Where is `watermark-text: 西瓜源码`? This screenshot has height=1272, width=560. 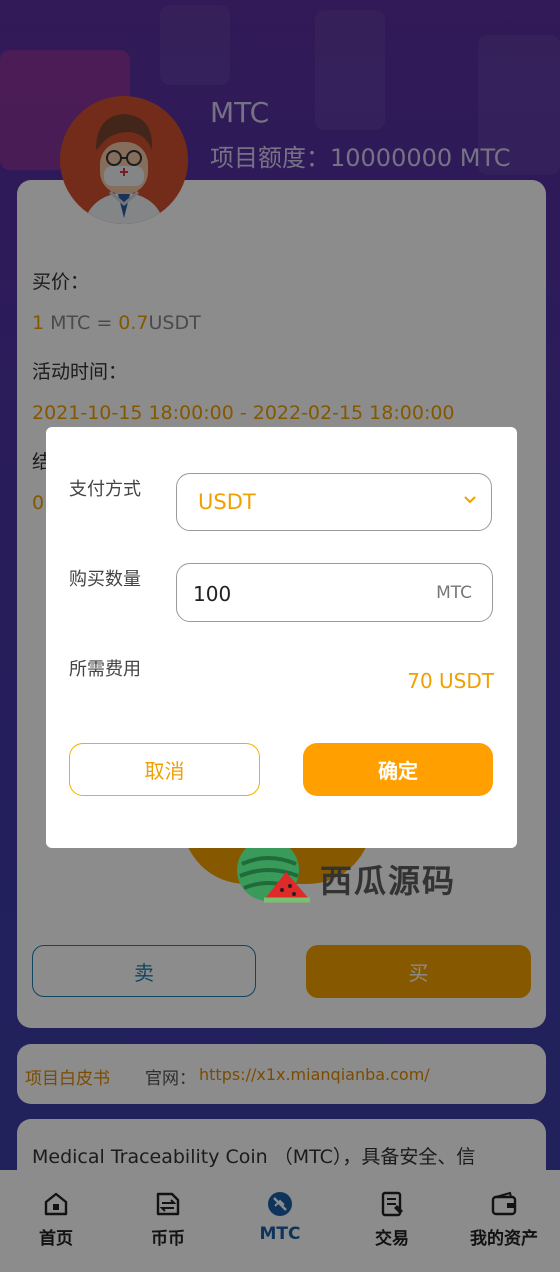 watermark-text: 西瓜源码 is located at coordinates (388, 881).